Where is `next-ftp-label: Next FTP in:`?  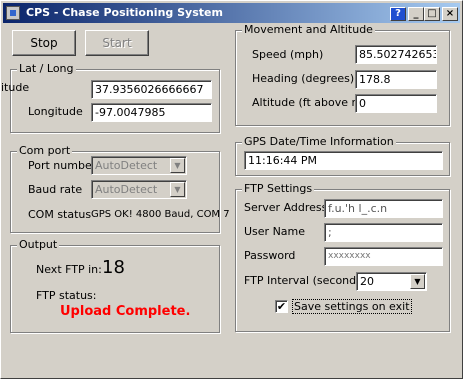
next-ftp-label: Next FTP in: is located at coordinates (69, 269).